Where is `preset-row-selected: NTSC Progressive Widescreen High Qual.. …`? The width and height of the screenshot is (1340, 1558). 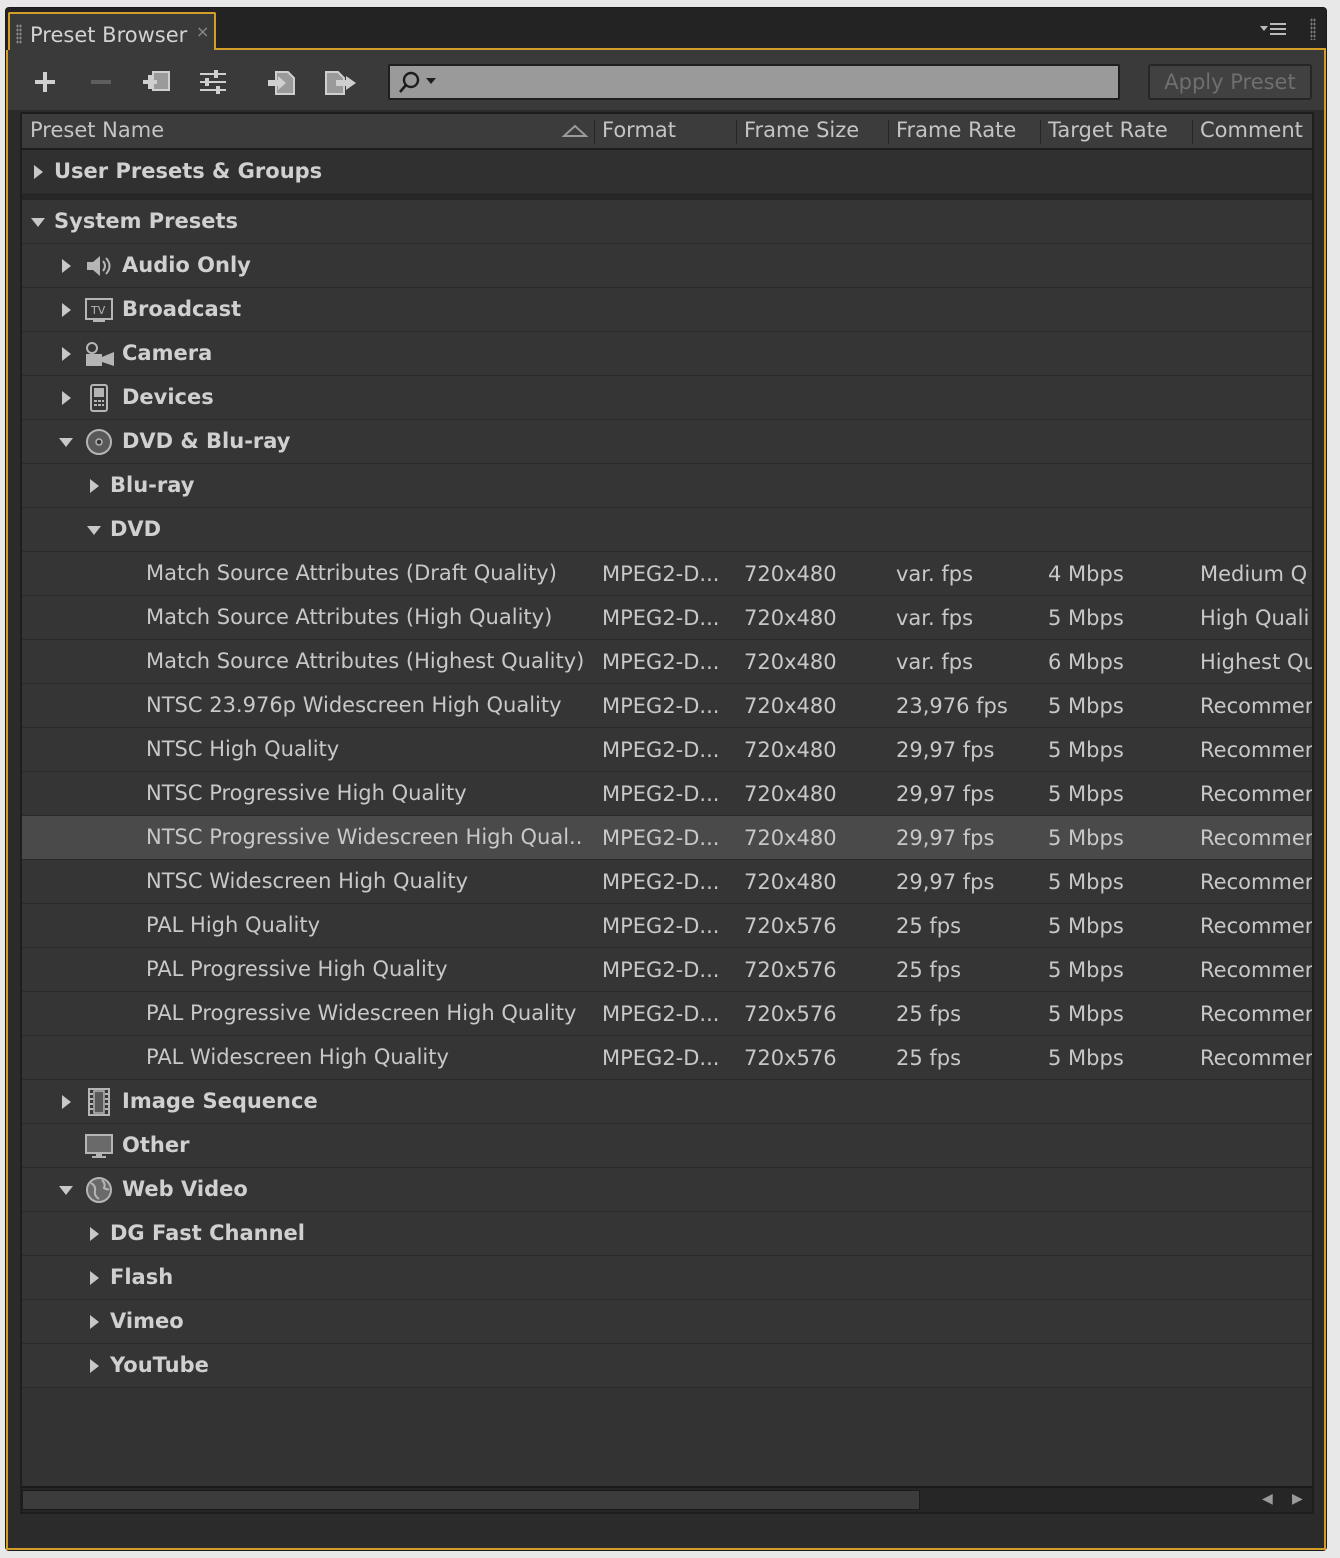
preset-row-selected: NTSC Progressive Widescreen High Qual.. … is located at coordinates (667, 838).